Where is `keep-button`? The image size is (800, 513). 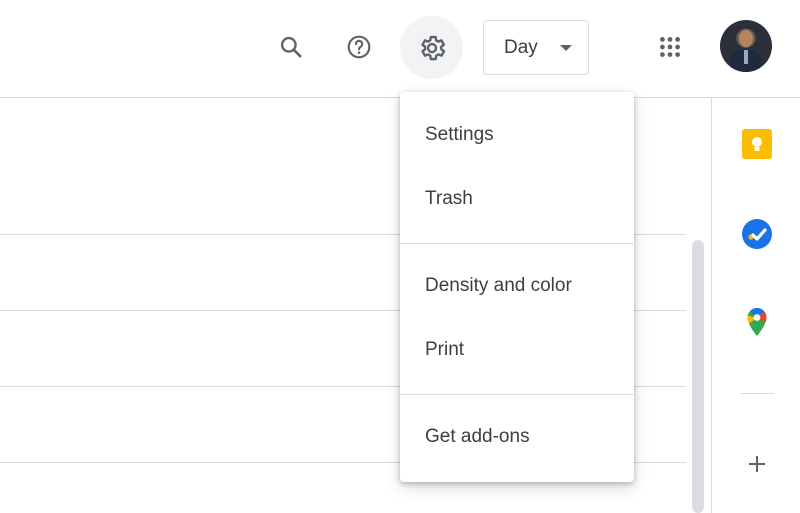 keep-button is located at coordinates (757, 144).